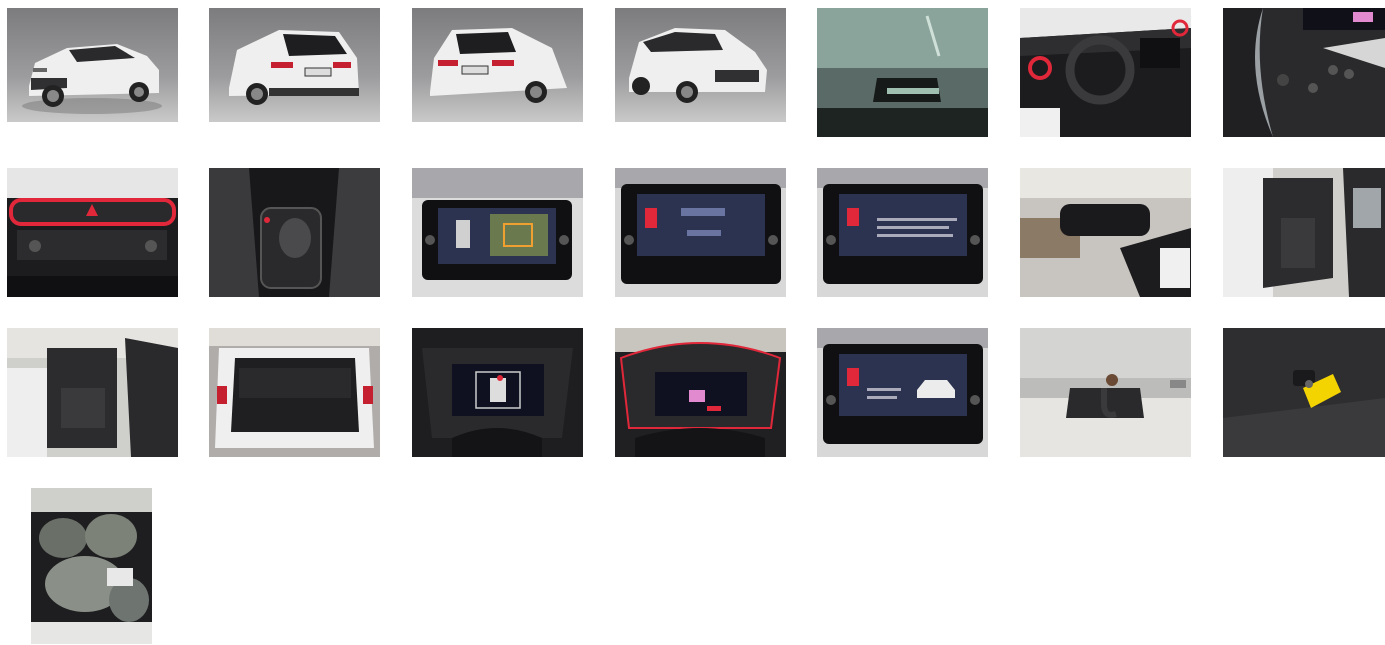 Image resolution: width=1385 pixels, height=645 pixels. I want to click on rearview-mirror-image, so click(1105, 232).